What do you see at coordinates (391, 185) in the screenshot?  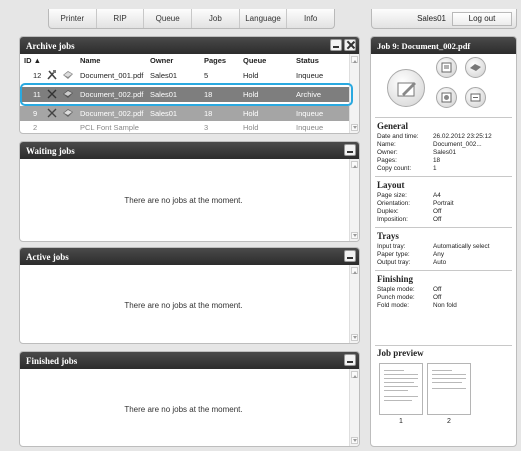 I see `section-layout-title: Layout` at bounding box center [391, 185].